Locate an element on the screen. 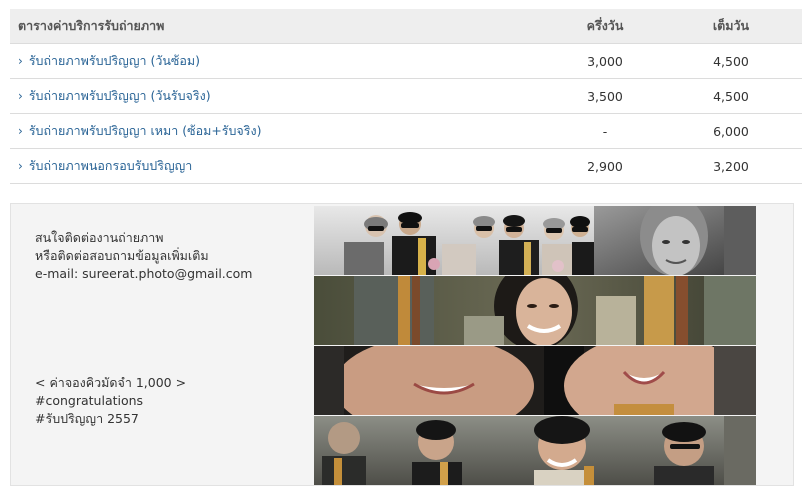  service-link: › รับถ่ายภาพรับปริญญา เหมา (ซ้อม+รับจริง) is located at coordinates (139, 130).